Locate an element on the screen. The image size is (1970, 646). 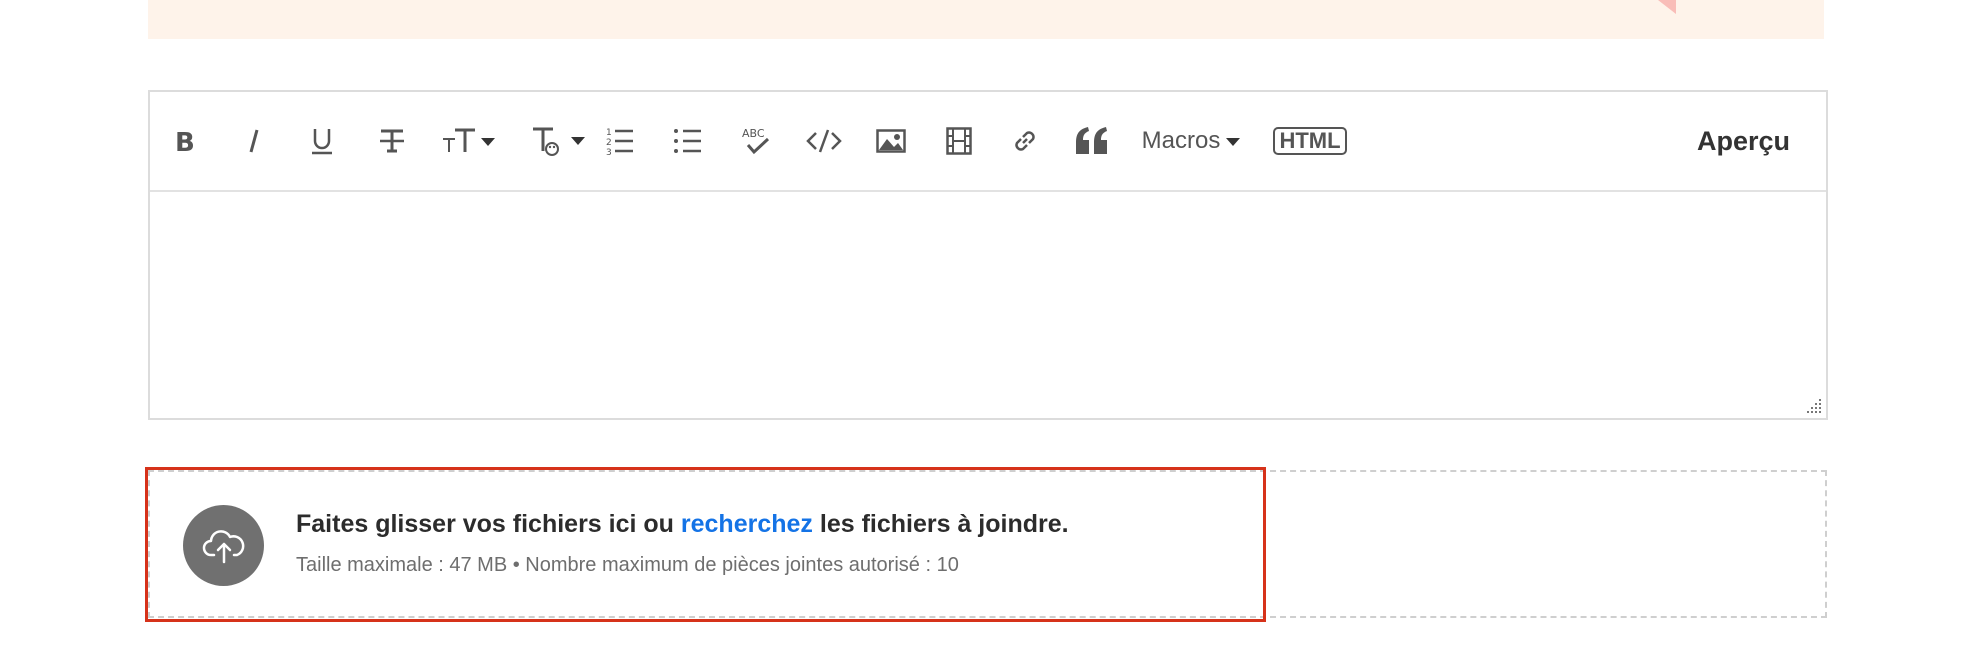
font-size-icon is located at coordinates (469, 140).